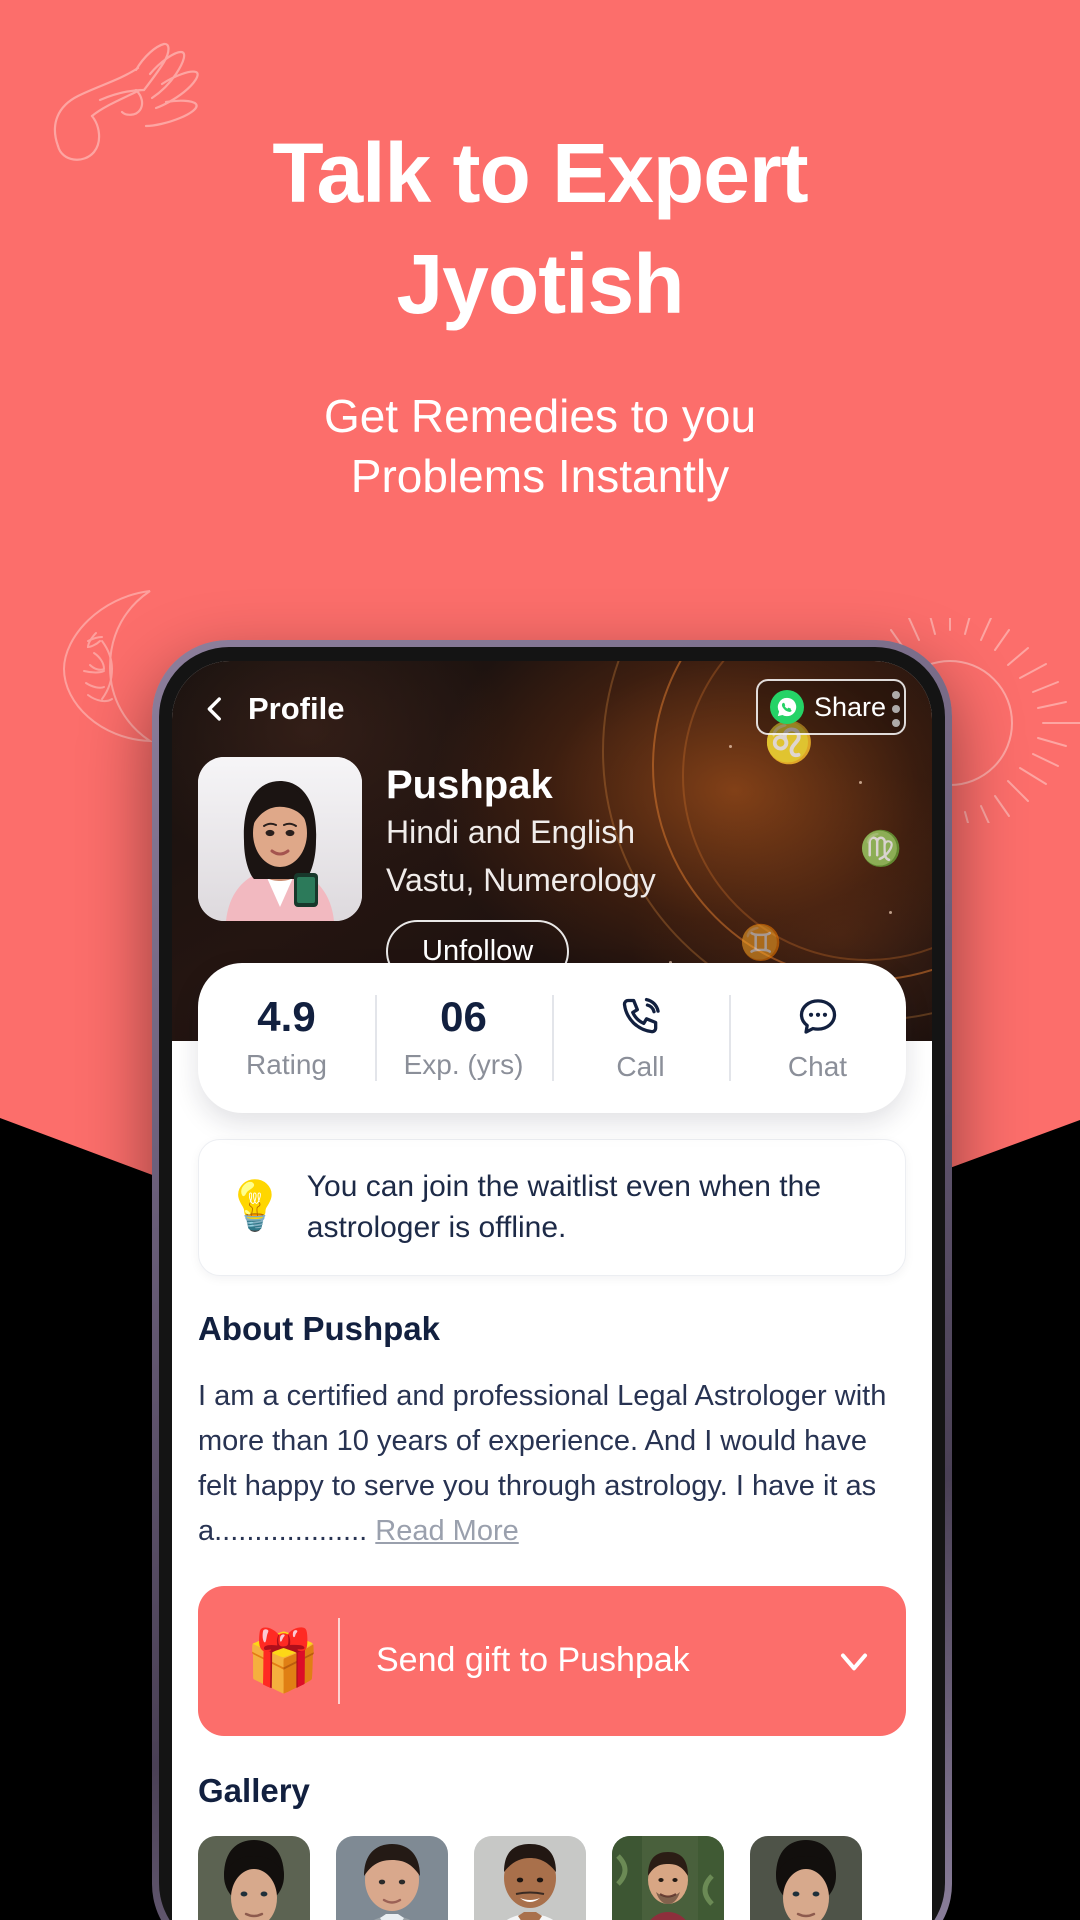 This screenshot has width=1080, height=1920. Describe the element at coordinates (463, 1064) in the screenshot. I see `experience-label: Exp. (yrs)` at that location.